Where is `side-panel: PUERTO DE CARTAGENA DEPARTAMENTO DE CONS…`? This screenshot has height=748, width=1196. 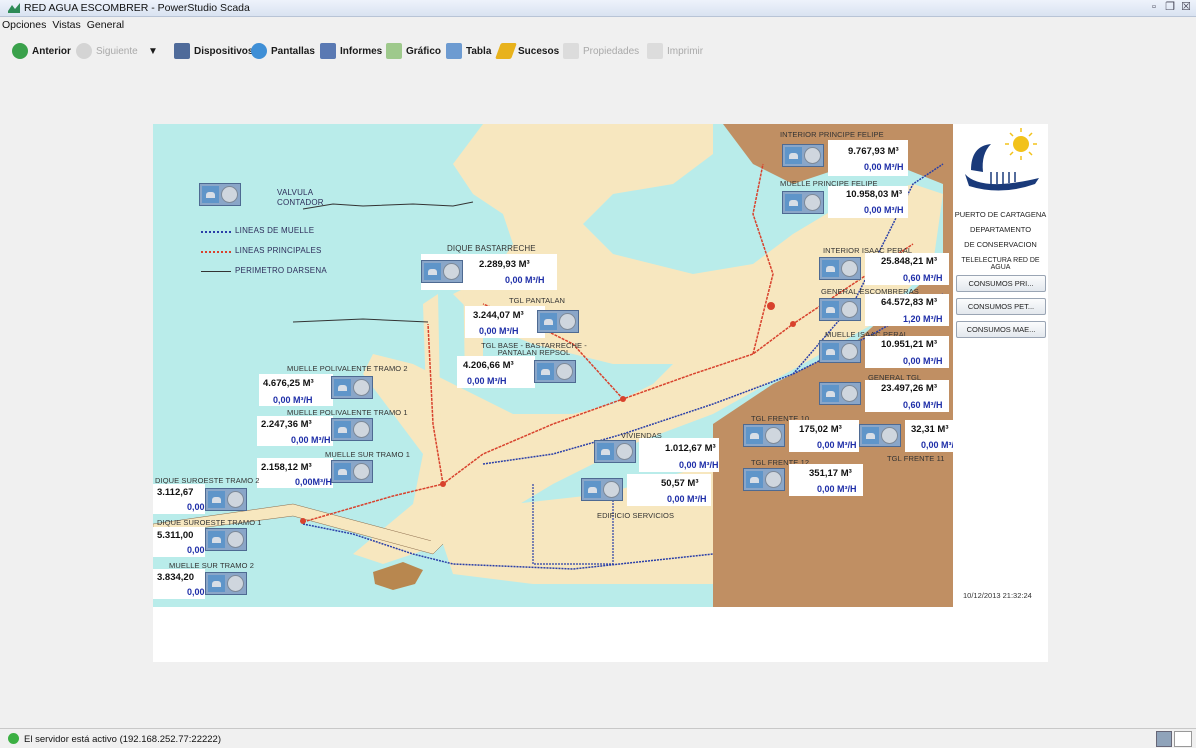
side-panel: PUERTO DE CARTAGENA DEPARTAMENTO DE CONS… is located at coordinates (1000, 365).